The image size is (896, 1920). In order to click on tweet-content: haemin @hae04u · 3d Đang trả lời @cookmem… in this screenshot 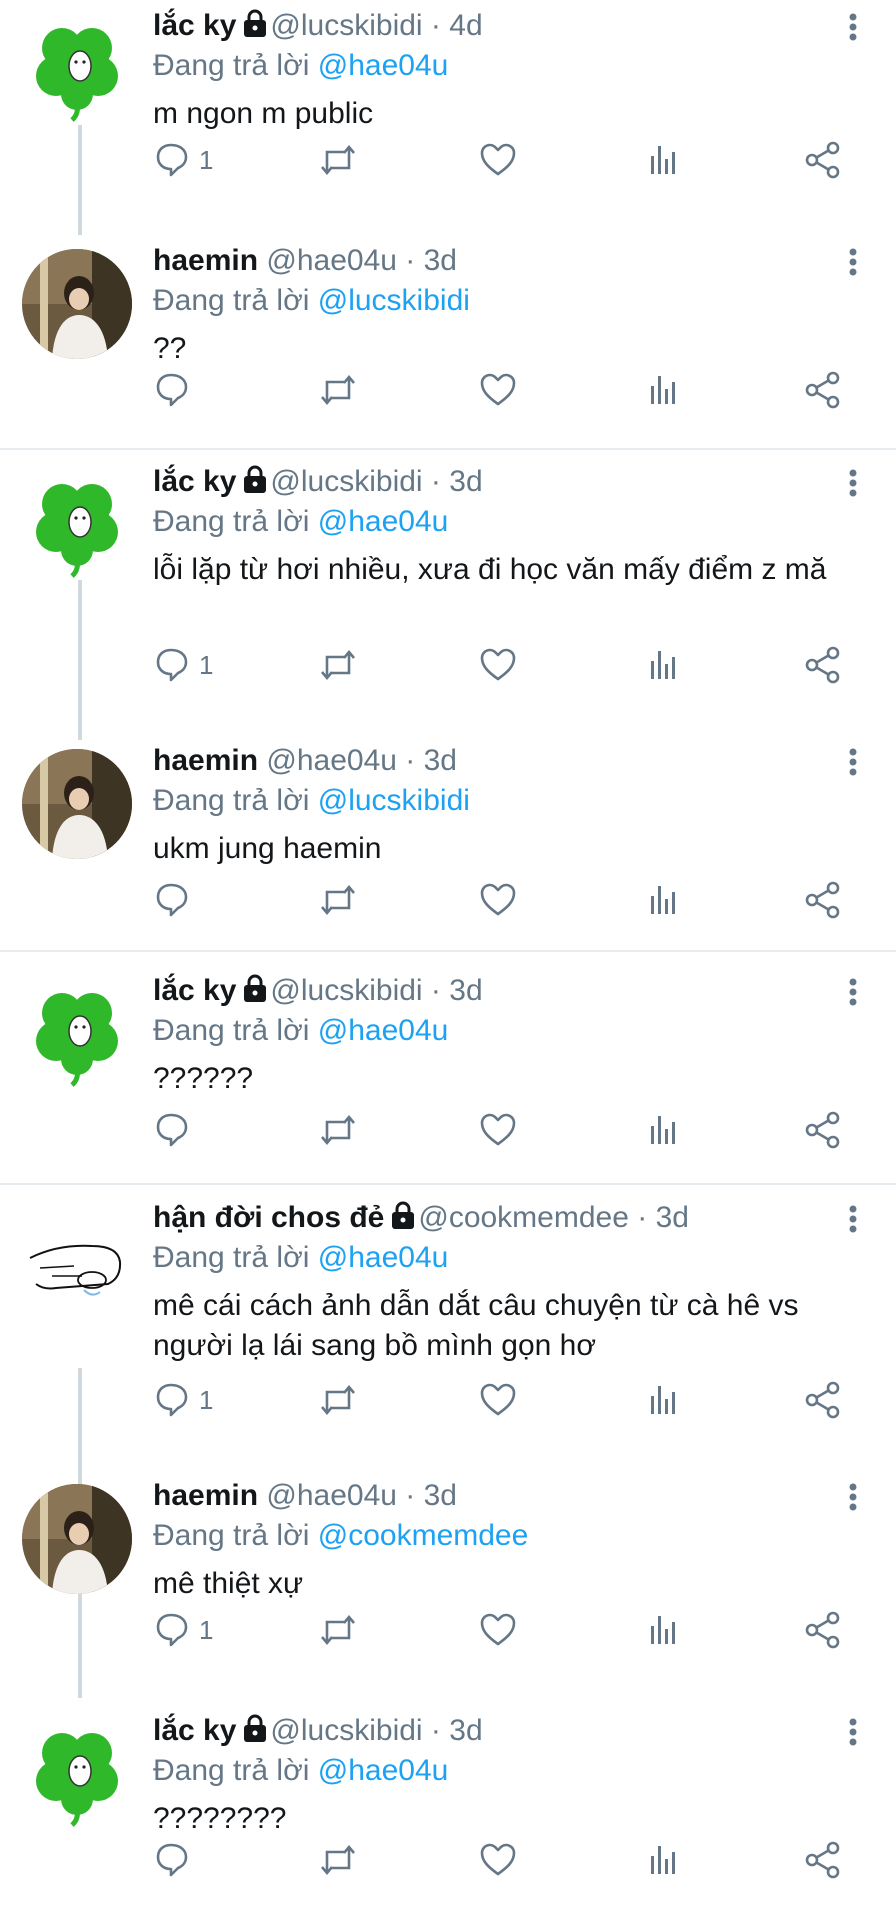, I will do `click(512, 1540)`.